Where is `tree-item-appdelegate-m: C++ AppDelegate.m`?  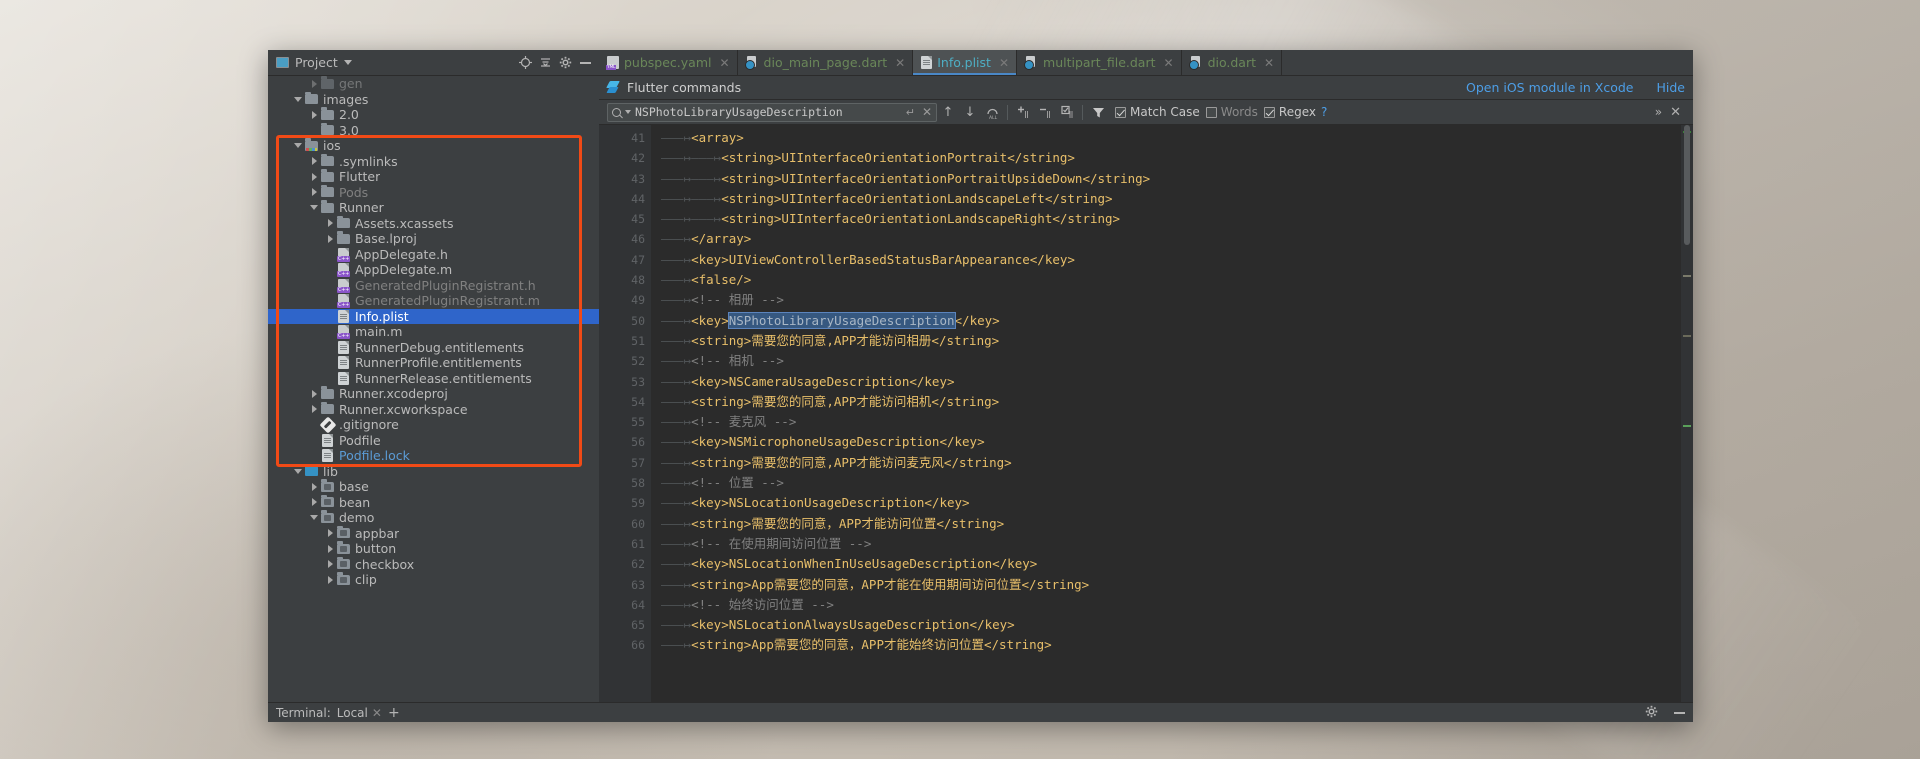
tree-item-appdelegate-m: C++ AppDelegate.m is located at coordinates (433, 270).